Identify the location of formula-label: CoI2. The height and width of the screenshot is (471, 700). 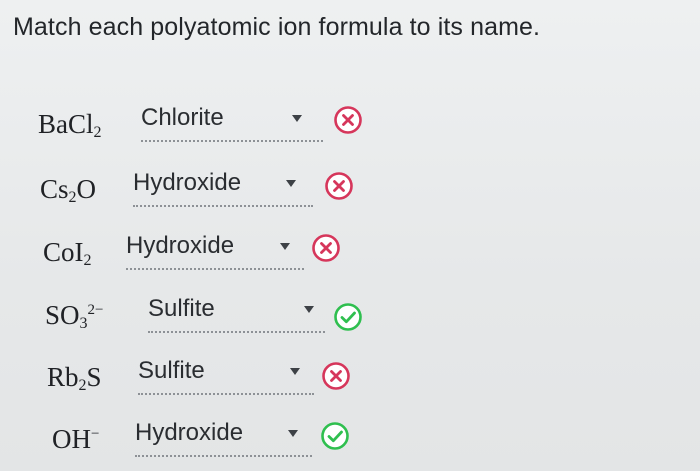
(67, 254).